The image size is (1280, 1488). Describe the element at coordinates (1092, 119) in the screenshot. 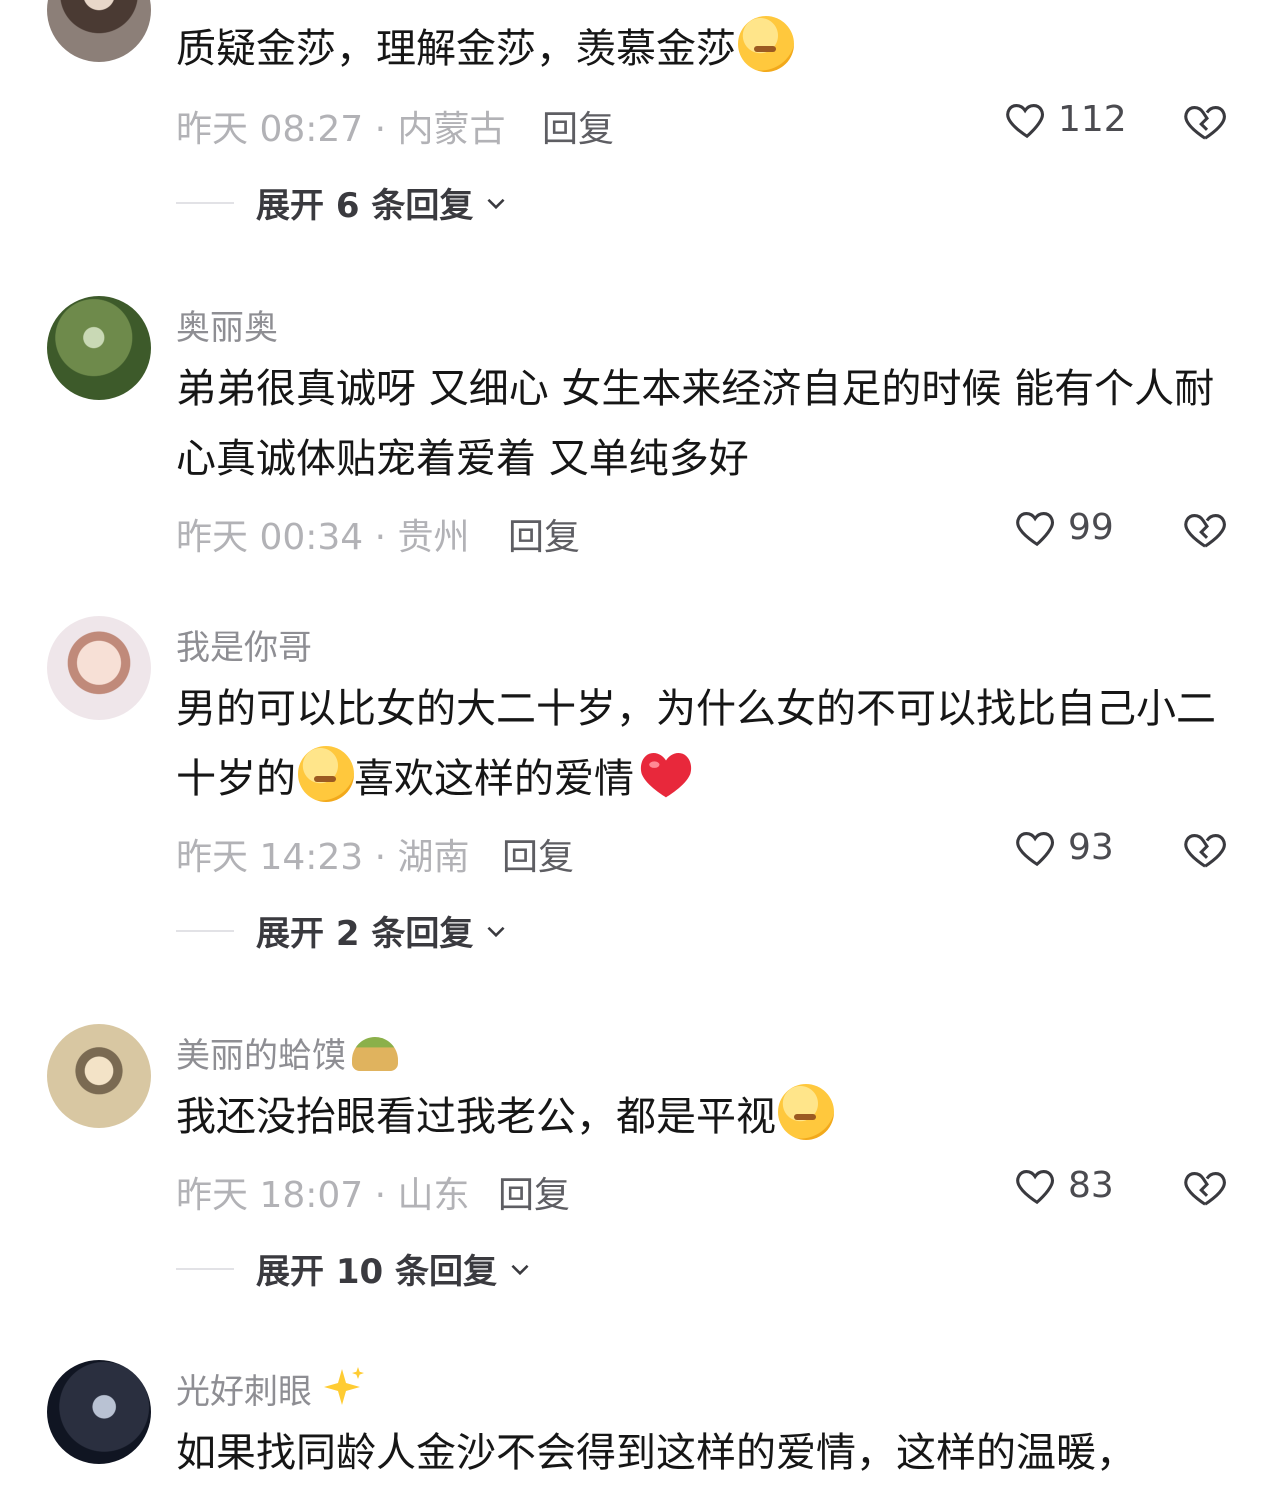

I see `like-count: 112` at that location.